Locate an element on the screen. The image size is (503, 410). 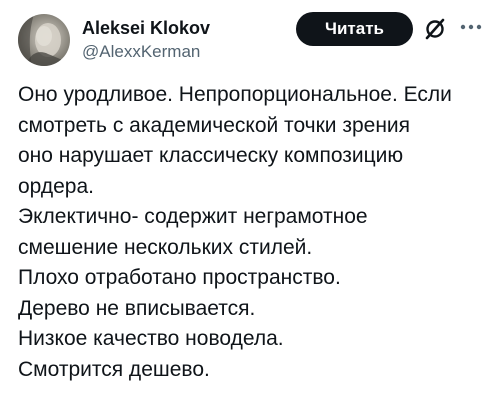
tweet-line: Плохо отработано пространство. is located at coordinates (179, 277).